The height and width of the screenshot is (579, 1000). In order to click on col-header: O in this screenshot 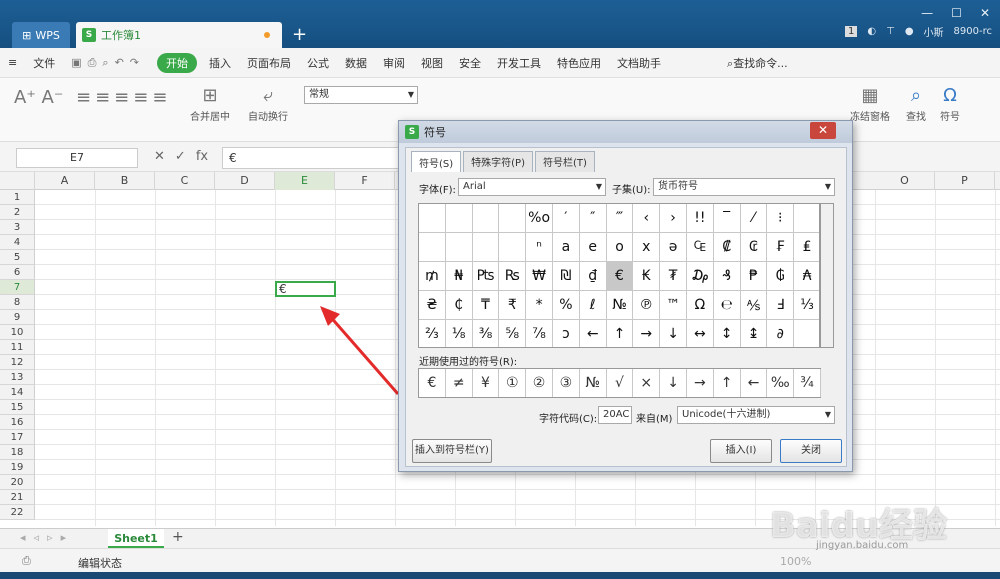, I will do `click(905, 181)`.